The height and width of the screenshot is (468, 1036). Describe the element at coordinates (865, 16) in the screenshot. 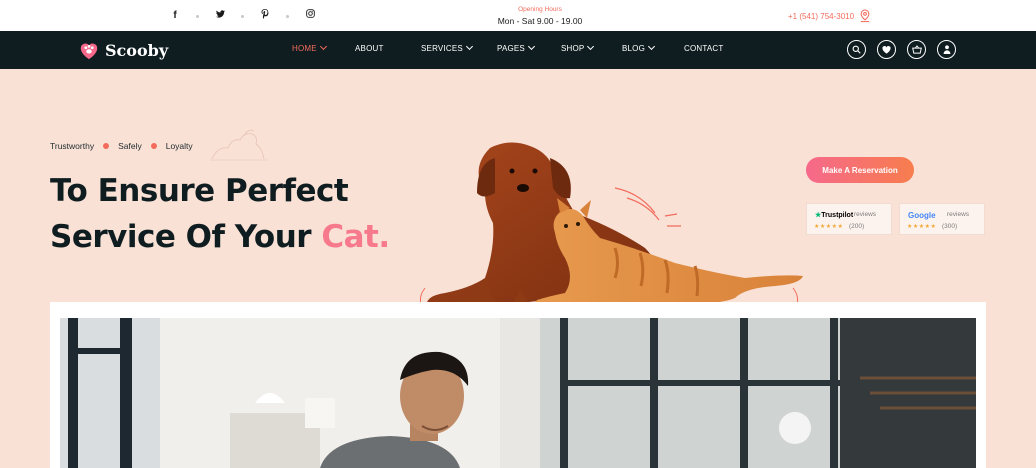

I see `location-pin-icon` at that location.